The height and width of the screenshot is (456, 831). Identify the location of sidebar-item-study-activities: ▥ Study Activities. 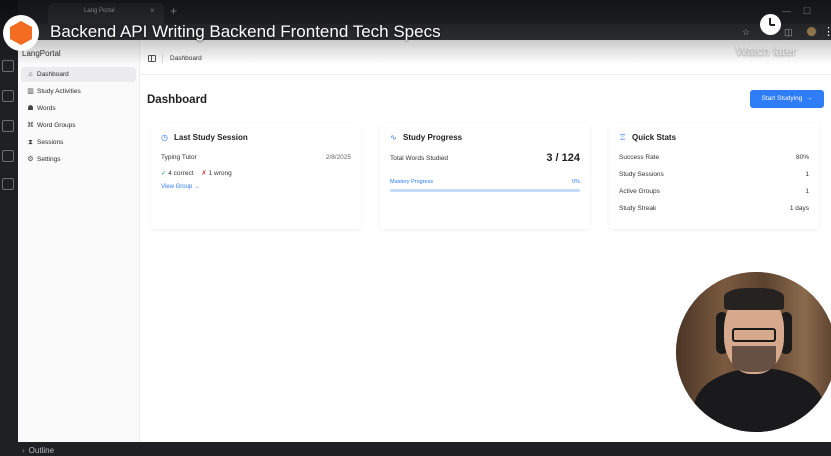
(78, 91).